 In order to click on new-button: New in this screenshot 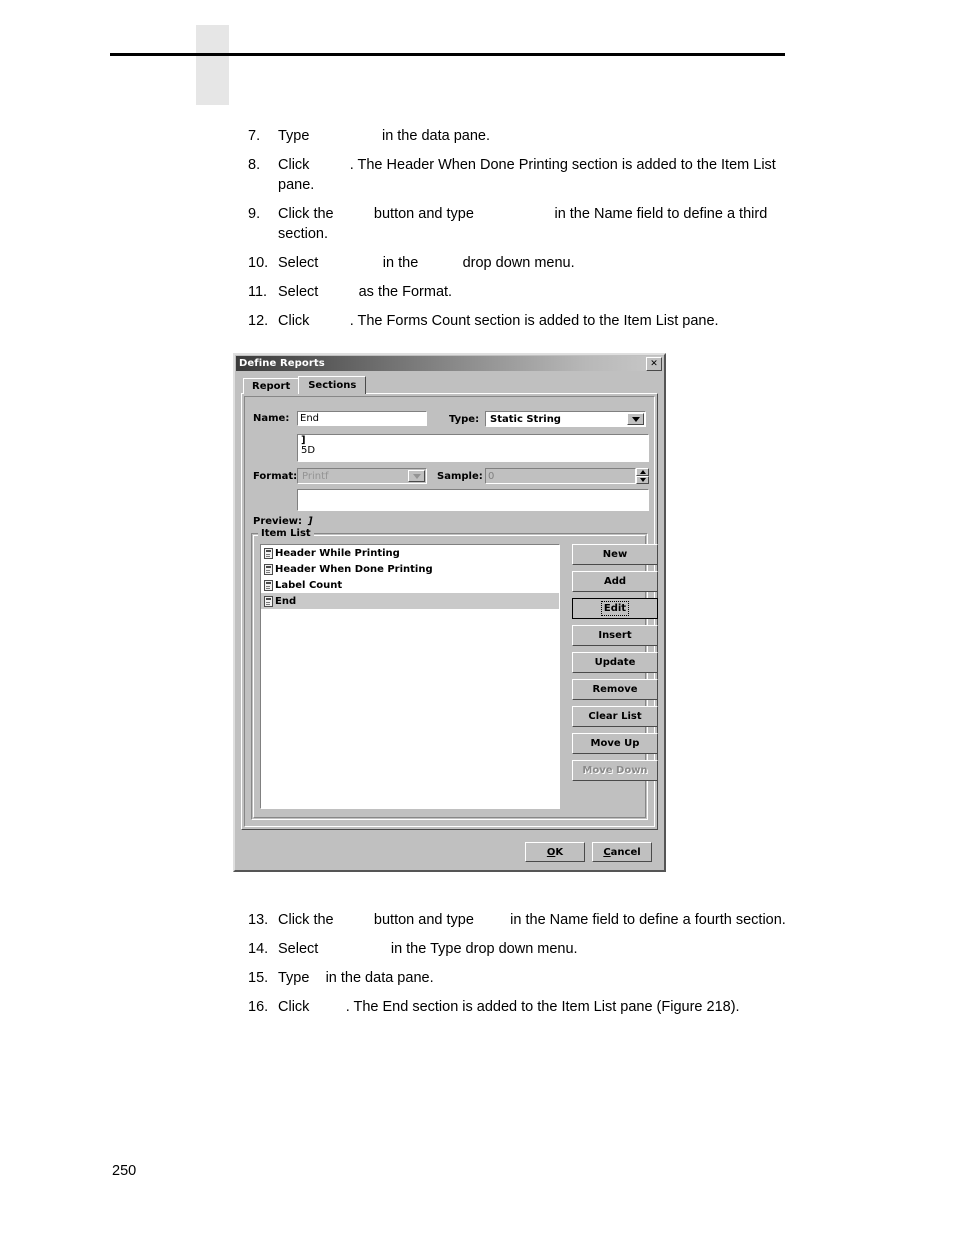, I will do `click(615, 554)`.